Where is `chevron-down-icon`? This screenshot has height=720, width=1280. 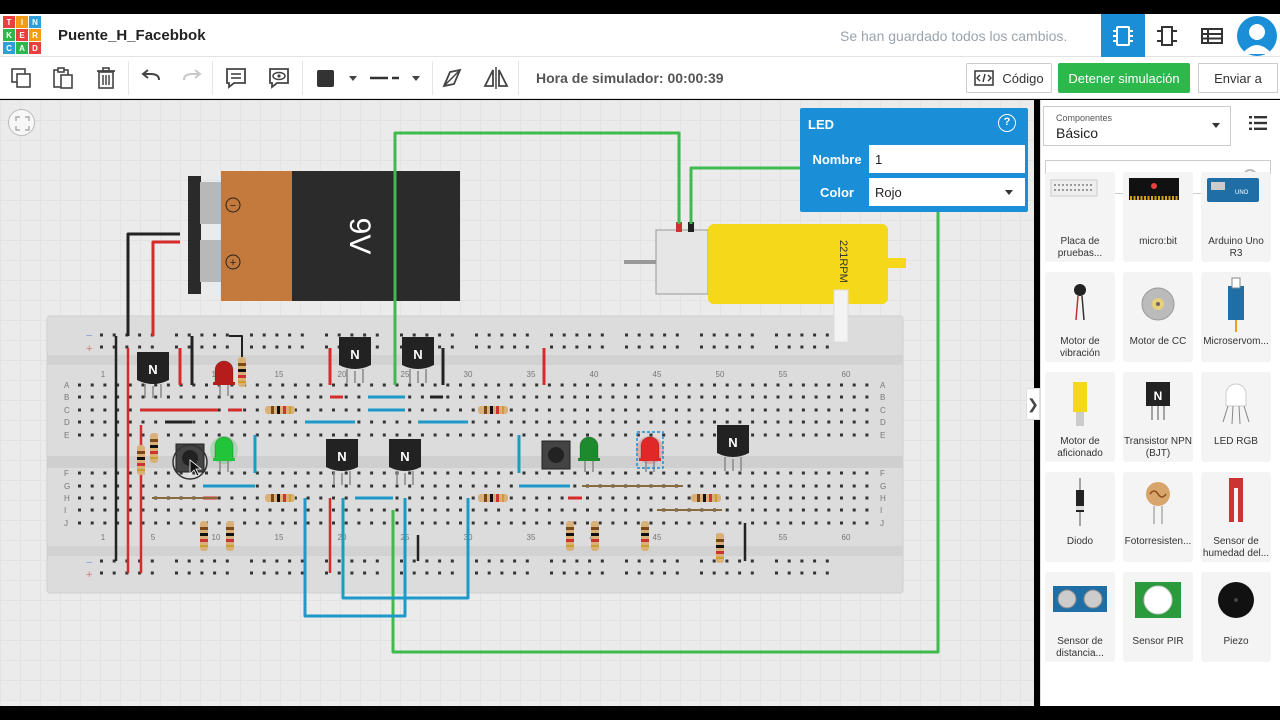
chevron-down-icon is located at coordinates (1216, 125).